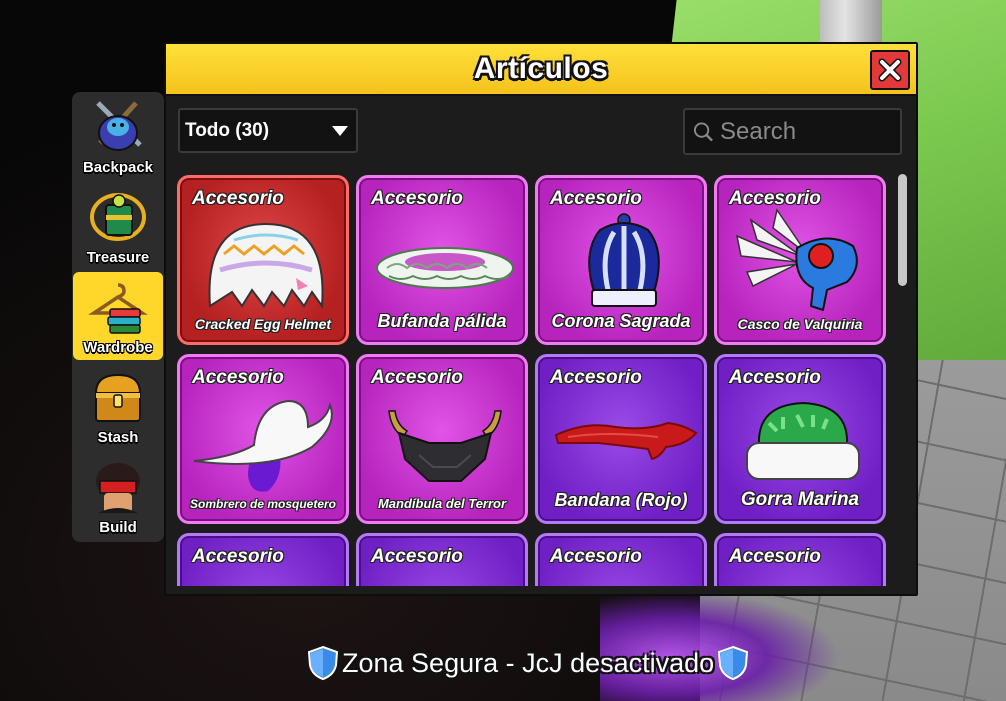 This screenshot has width=1006, height=701. What do you see at coordinates (445, 268) in the screenshot?
I see `pale-scarf-icon` at bounding box center [445, 268].